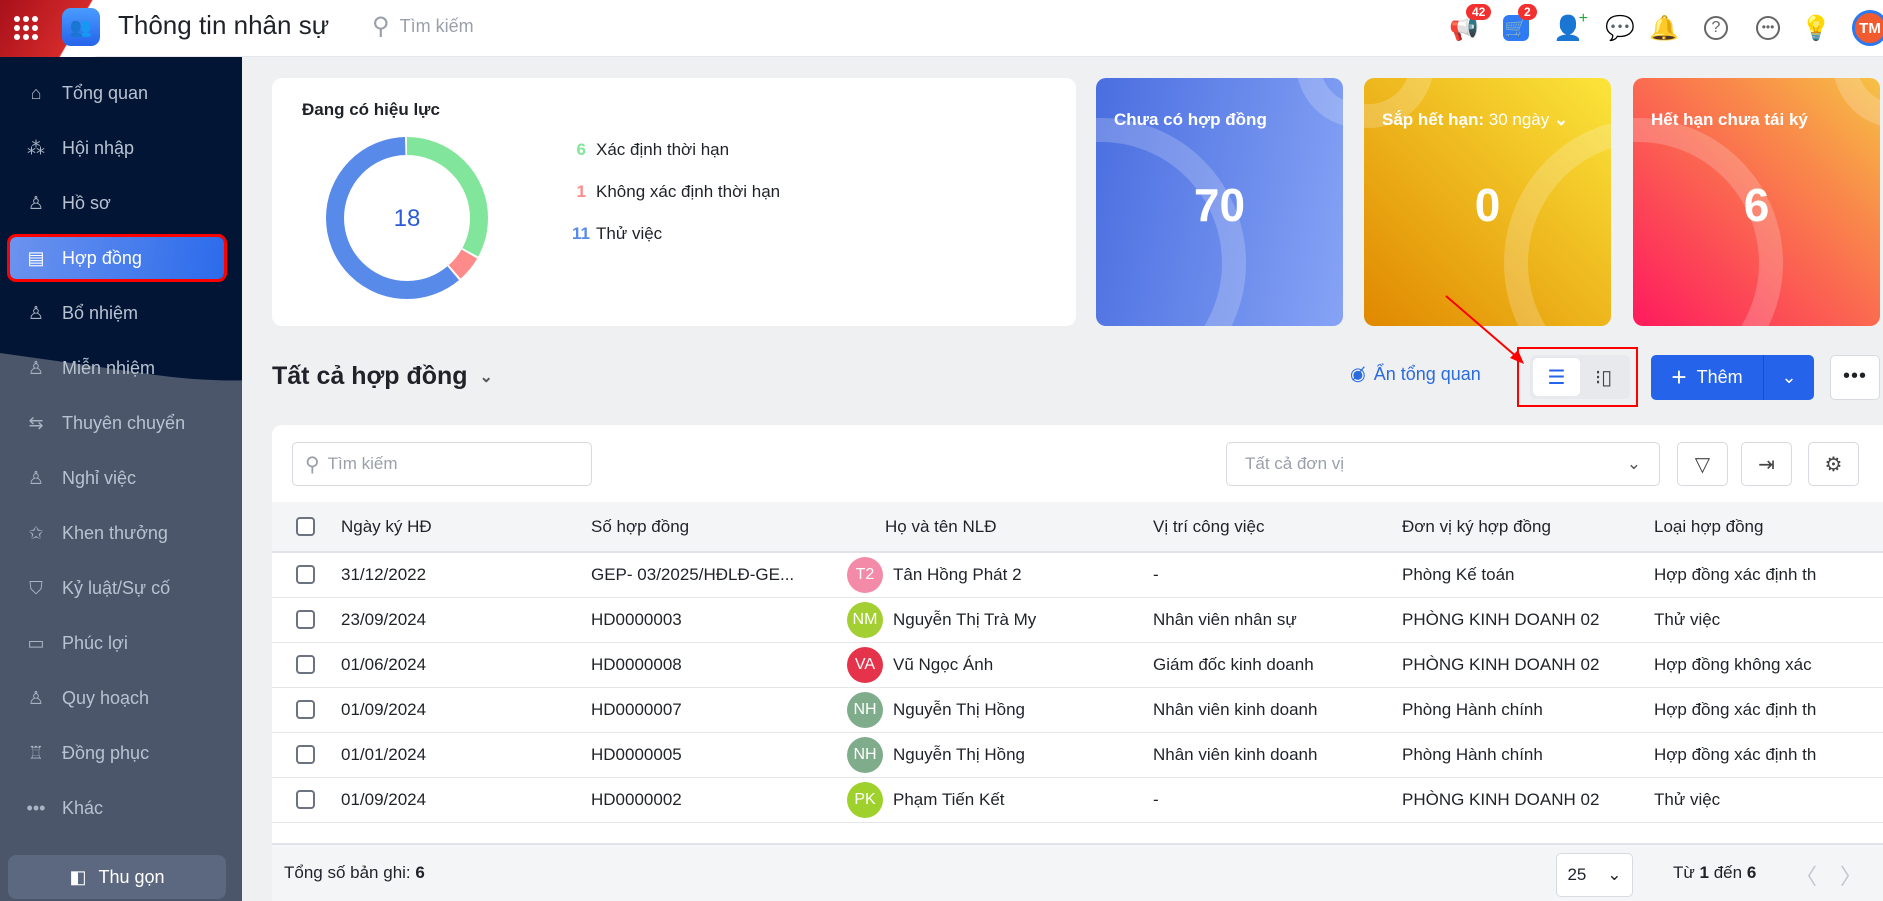 The width and height of the screenshot is (1883, 901). Describe the element at coordinates (636, 665) in the screenshot. I see `contract-number: HD0000008` at that location.